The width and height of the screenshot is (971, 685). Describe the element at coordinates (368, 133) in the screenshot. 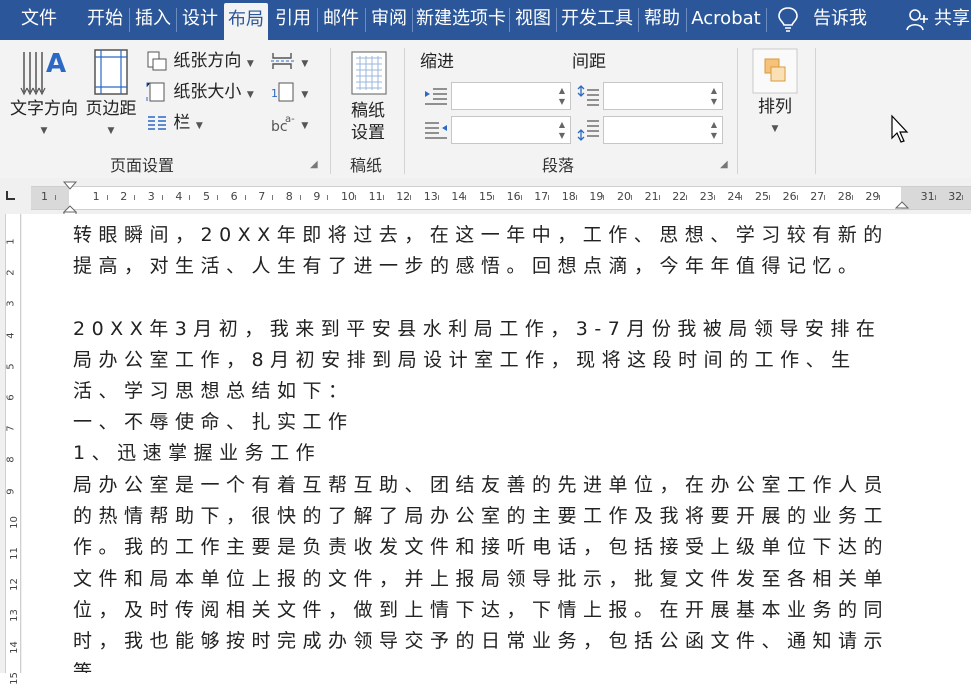

I see `manuscript-label-line2: 设置` at that location.